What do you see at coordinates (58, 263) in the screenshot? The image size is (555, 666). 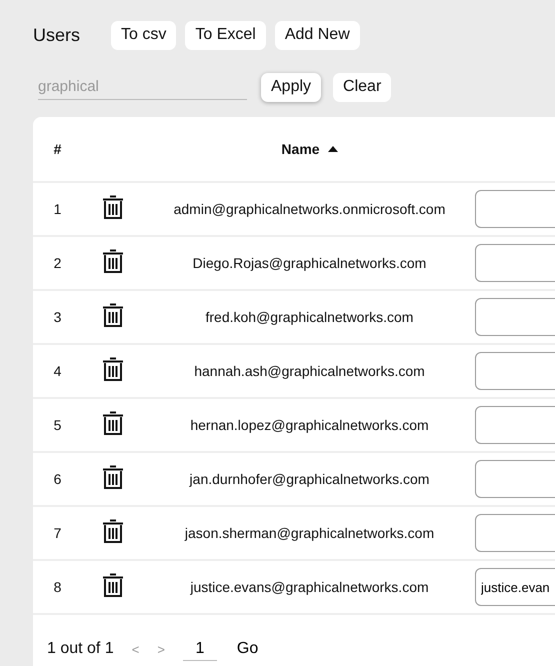 I see `row-number: 2` at bounding box center [58, 263].